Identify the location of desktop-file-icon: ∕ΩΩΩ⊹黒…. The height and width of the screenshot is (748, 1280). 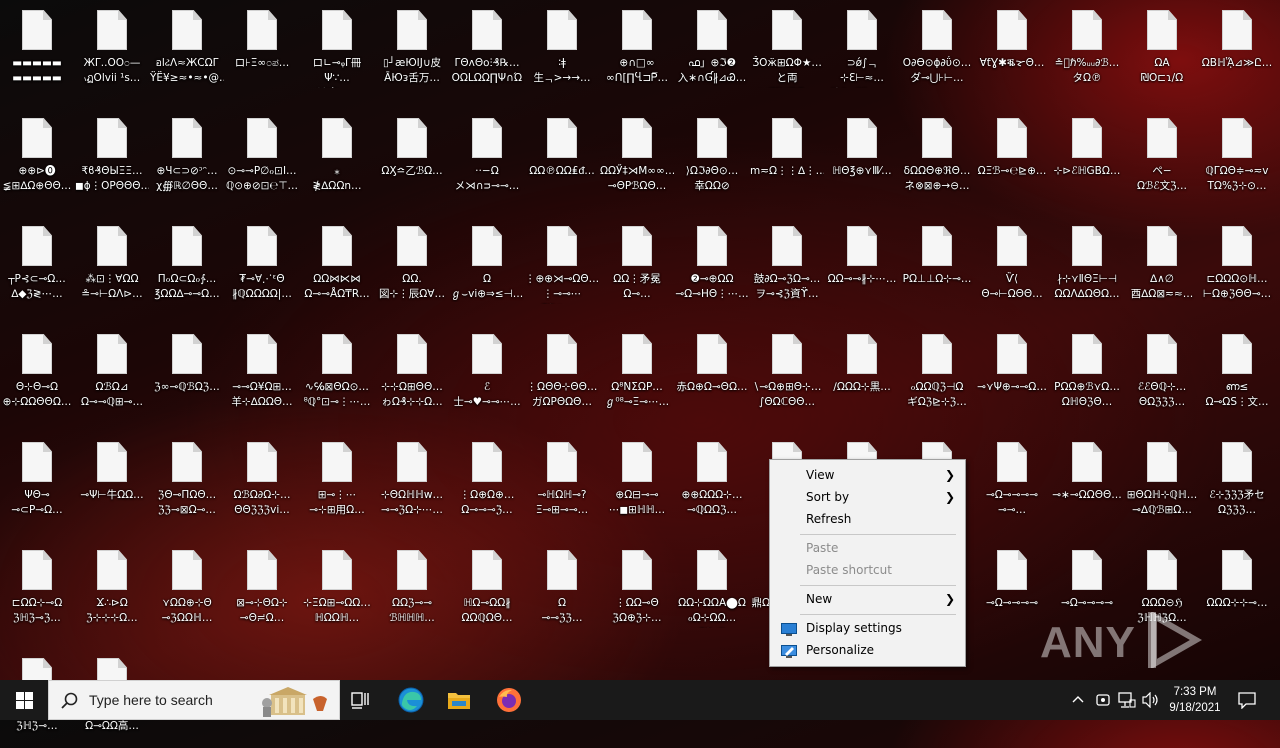
(862, 374).